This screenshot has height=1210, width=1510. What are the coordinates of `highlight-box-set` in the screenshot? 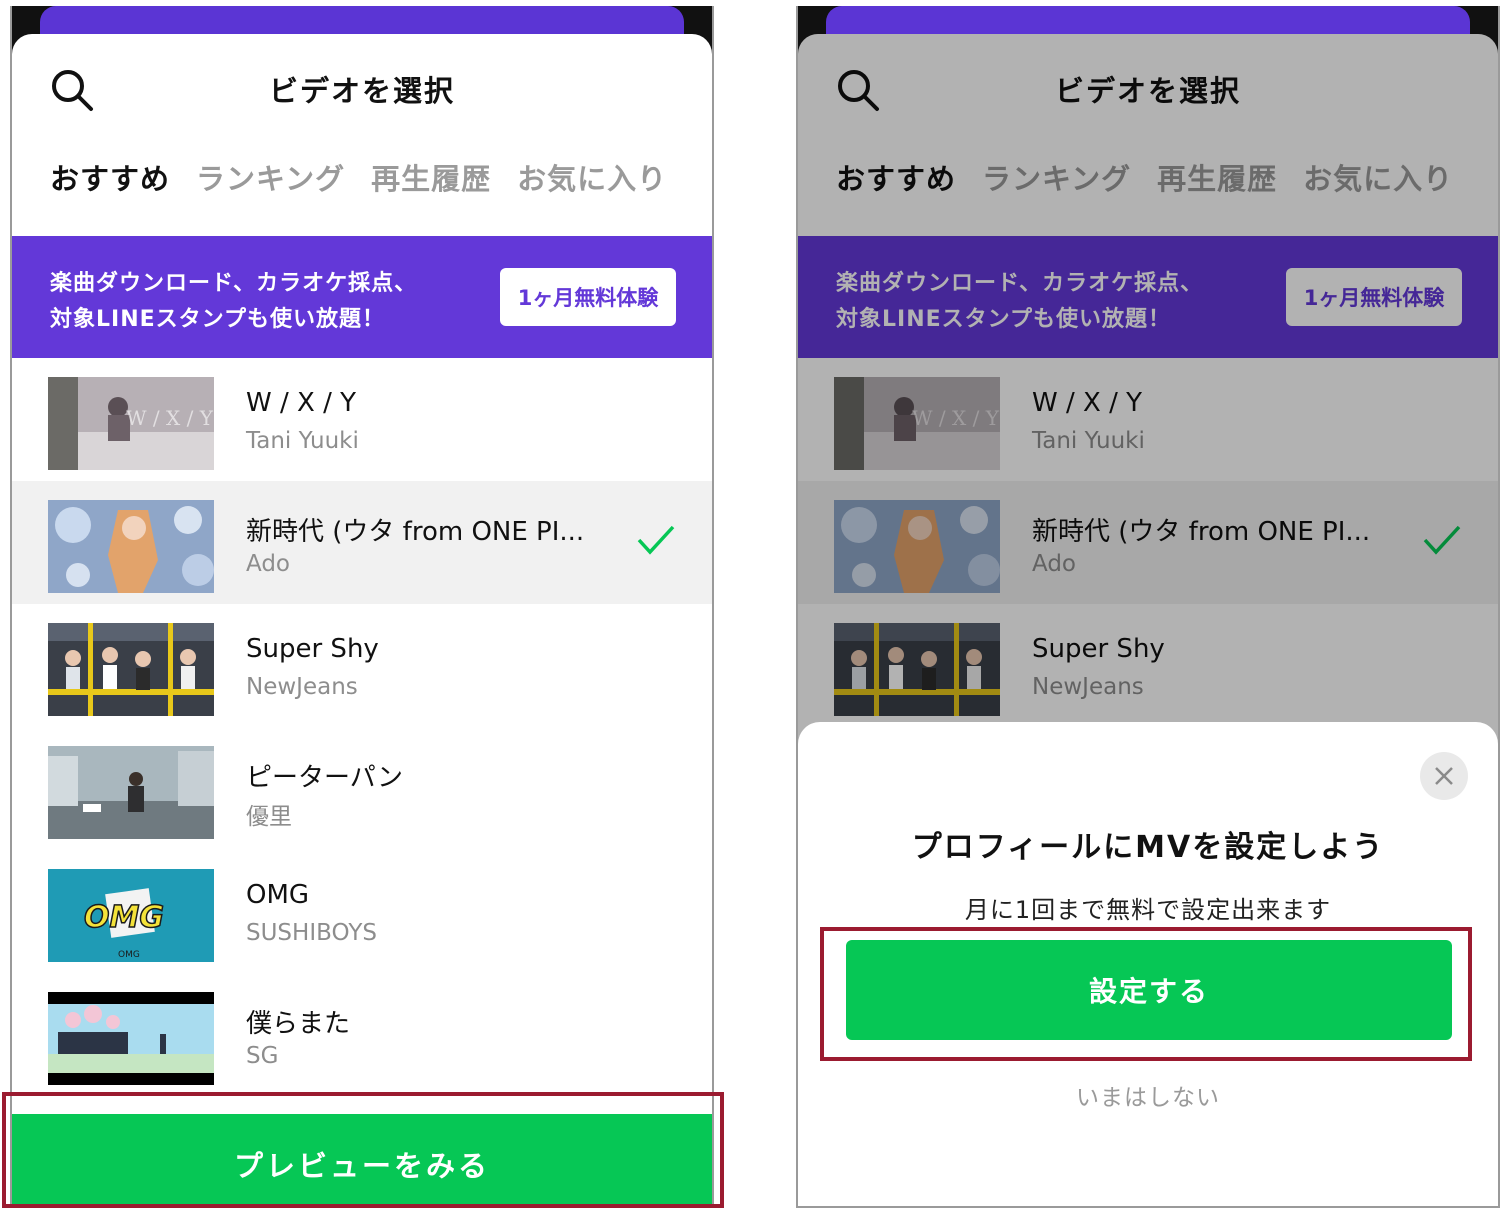 It's located at (1146, 994).